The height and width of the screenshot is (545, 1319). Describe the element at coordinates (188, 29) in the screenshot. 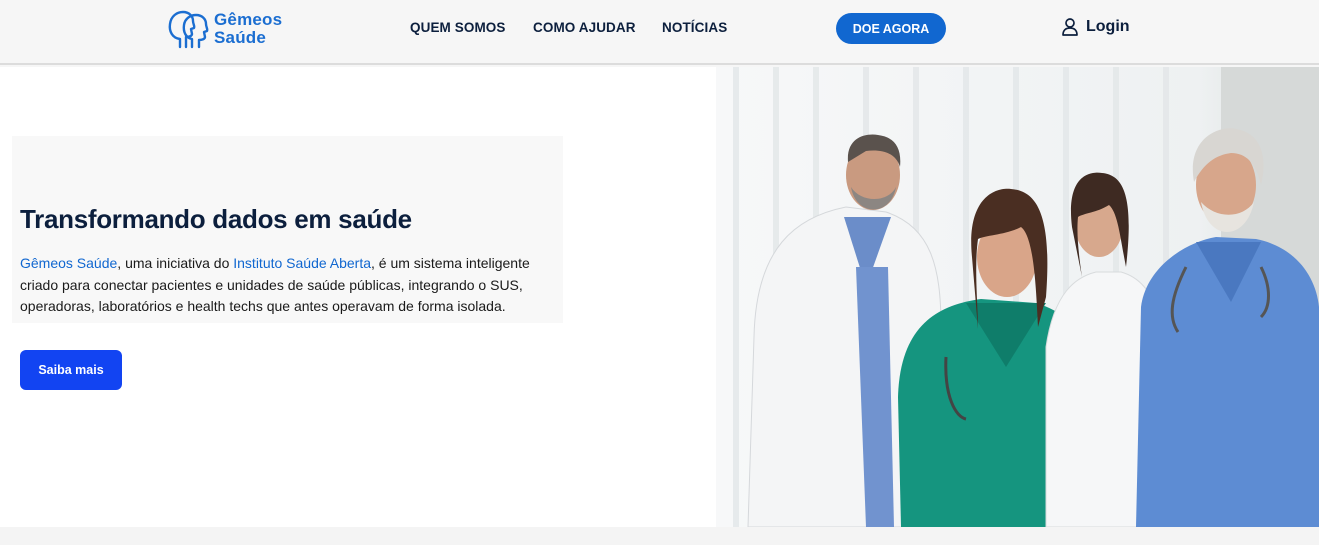

I see `logo-twin-heads-icon` at that location.